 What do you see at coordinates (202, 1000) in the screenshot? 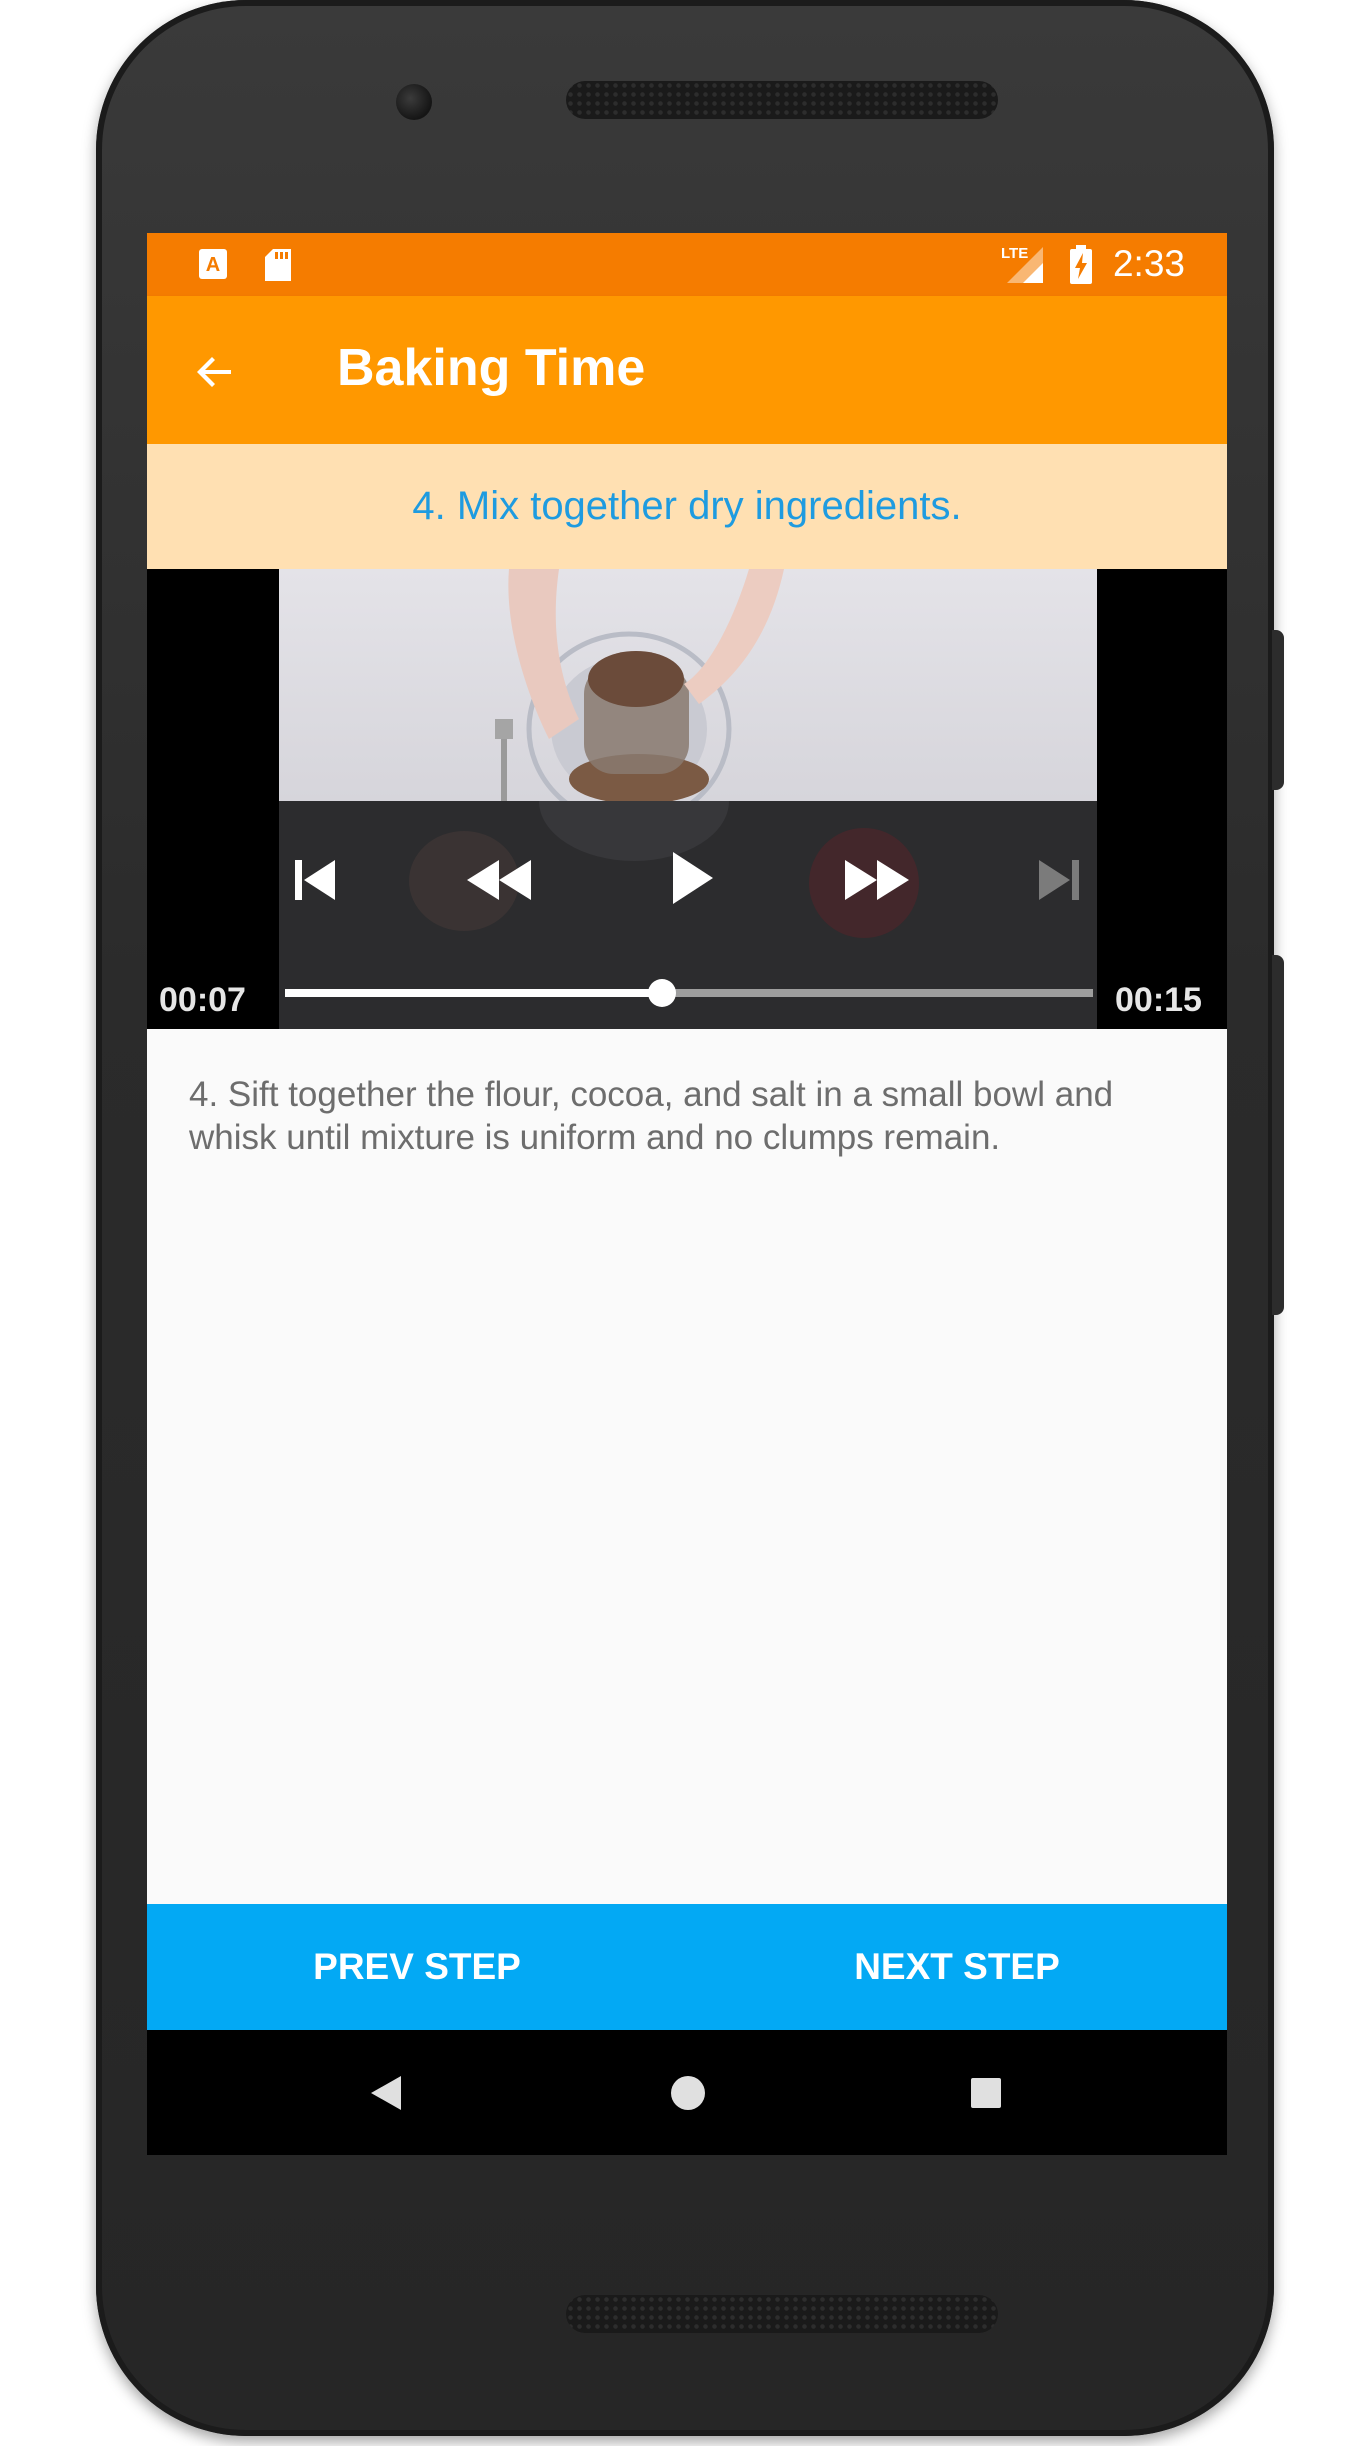
I see `video-position-time: 00:07` at bounding box center [202, 1000].